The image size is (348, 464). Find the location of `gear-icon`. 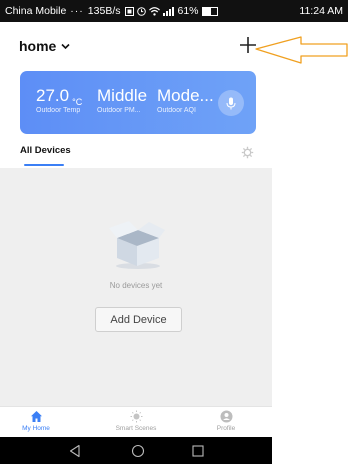

gear-icon is located at coordinates (247, 152).